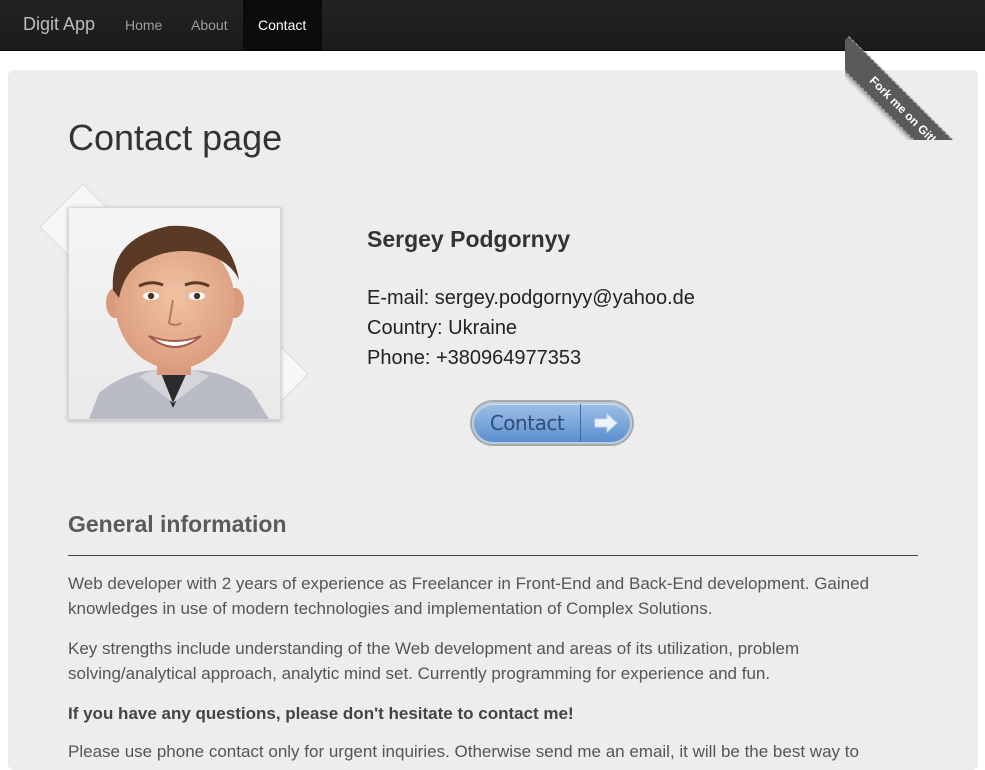  Describe the element at coordinates (493, 555) in the screenshot. I see `section-divider` at that location.